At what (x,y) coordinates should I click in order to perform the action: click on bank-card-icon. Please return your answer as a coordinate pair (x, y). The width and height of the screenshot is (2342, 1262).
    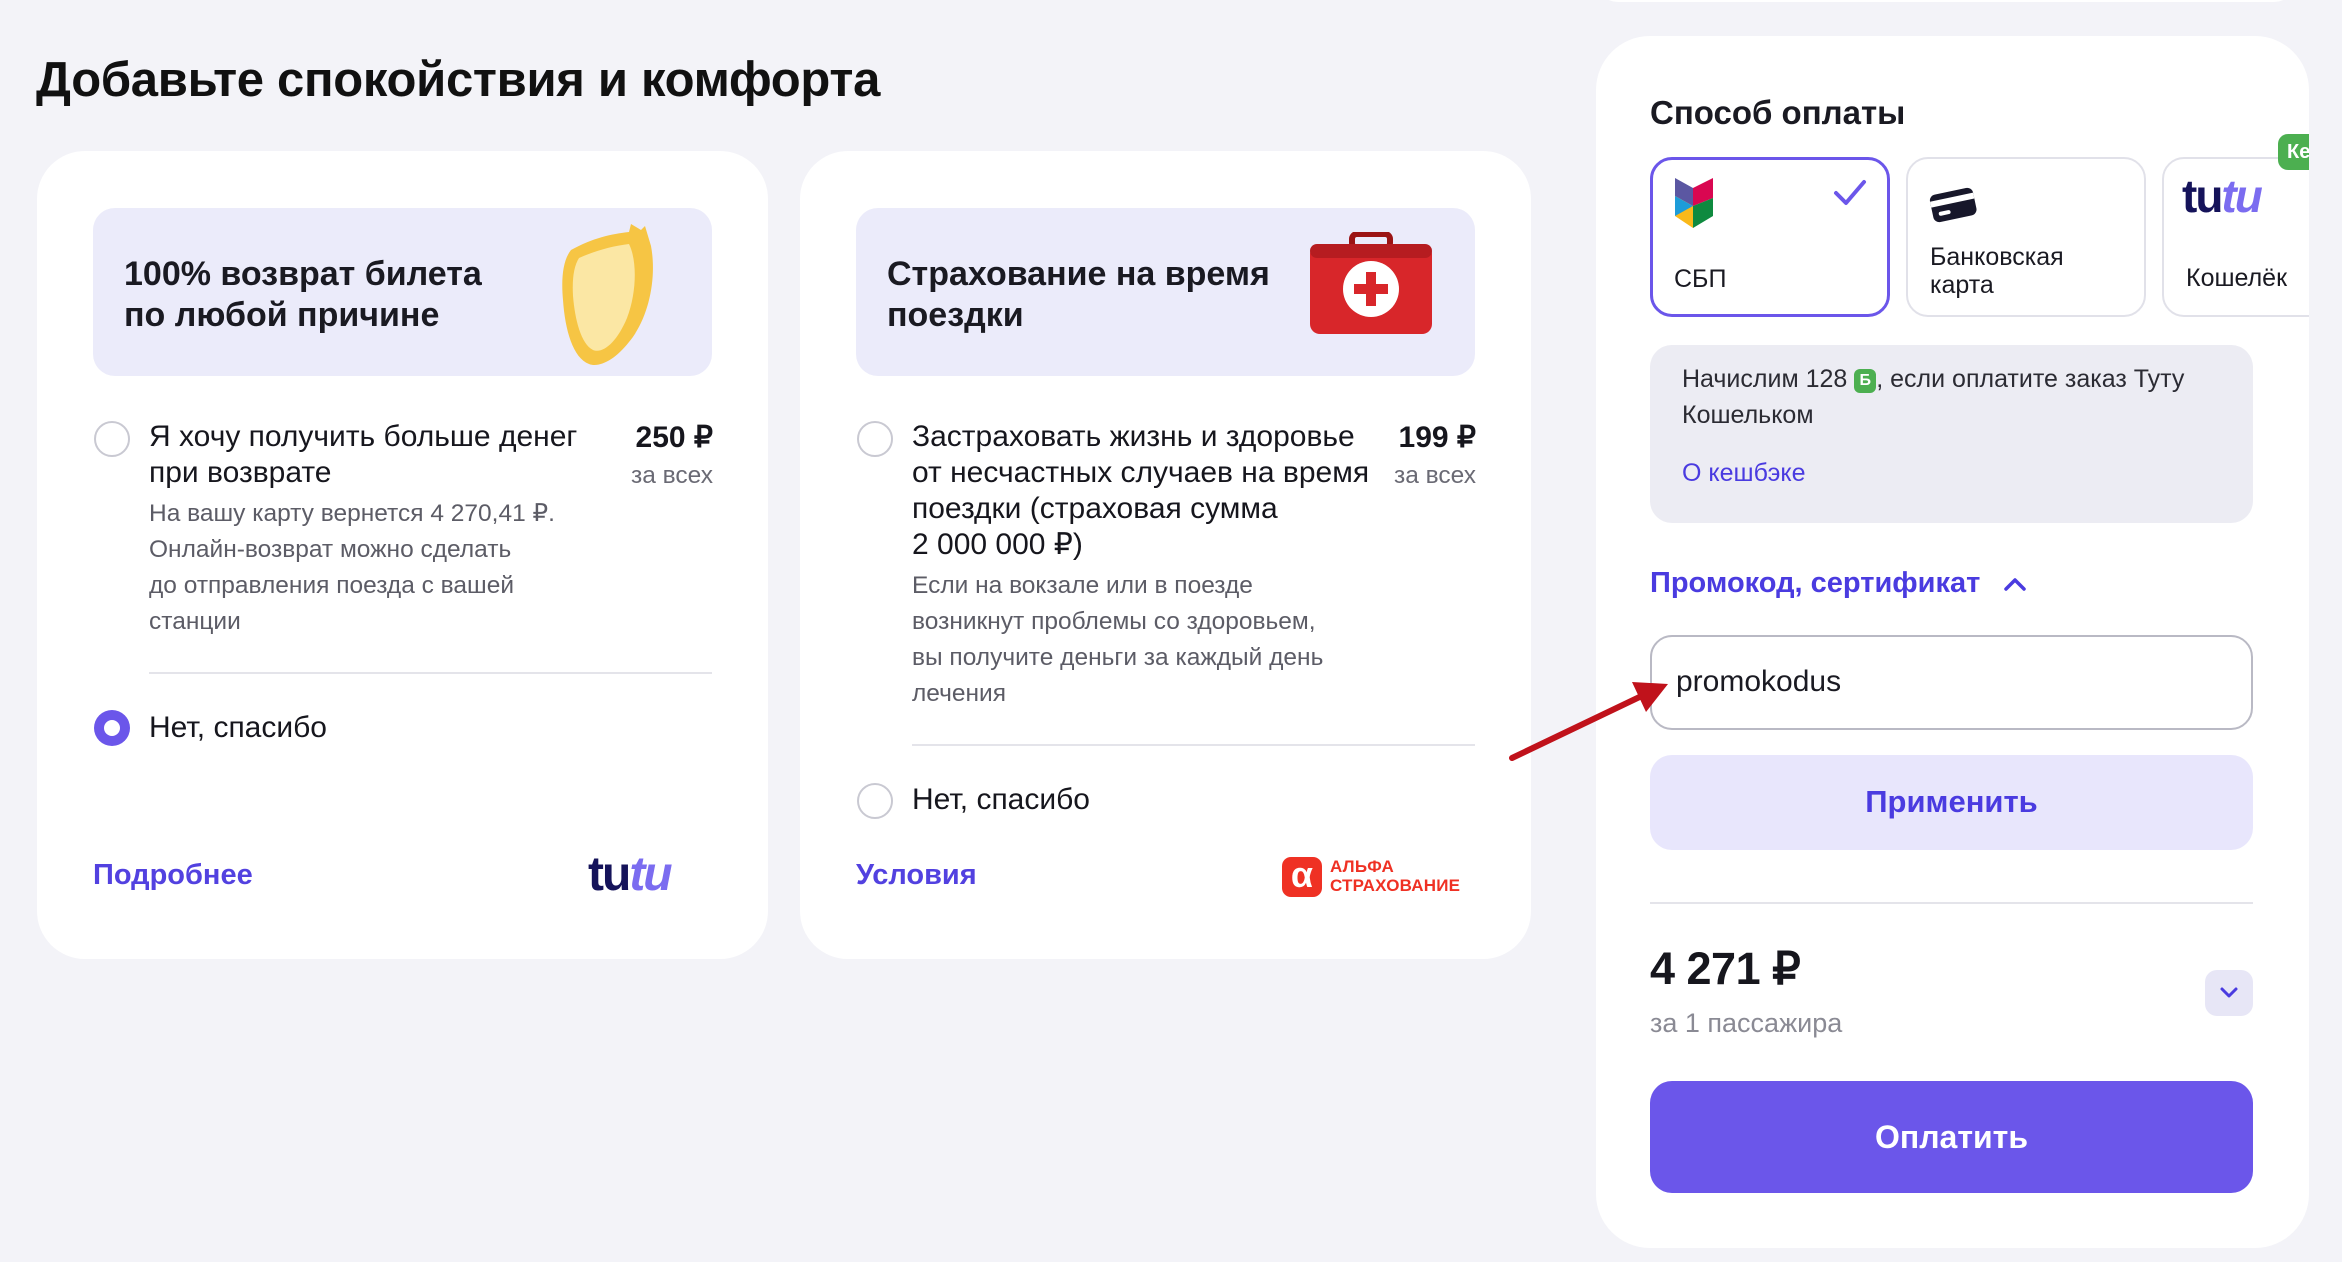
    Looking at the image, I should click on (1953, 205).